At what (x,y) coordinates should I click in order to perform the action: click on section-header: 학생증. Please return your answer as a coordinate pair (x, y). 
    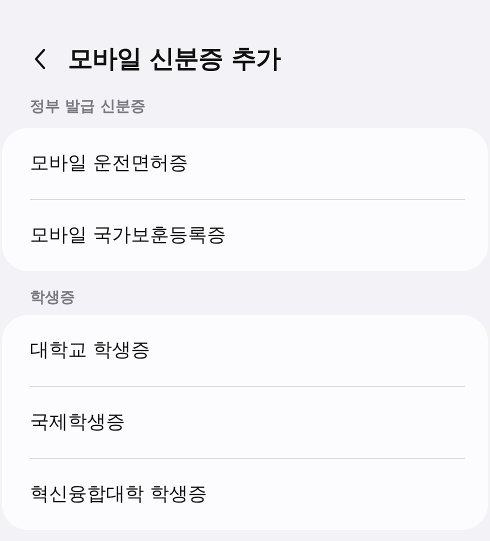
    Looking at the image, I should click on (52, 297).